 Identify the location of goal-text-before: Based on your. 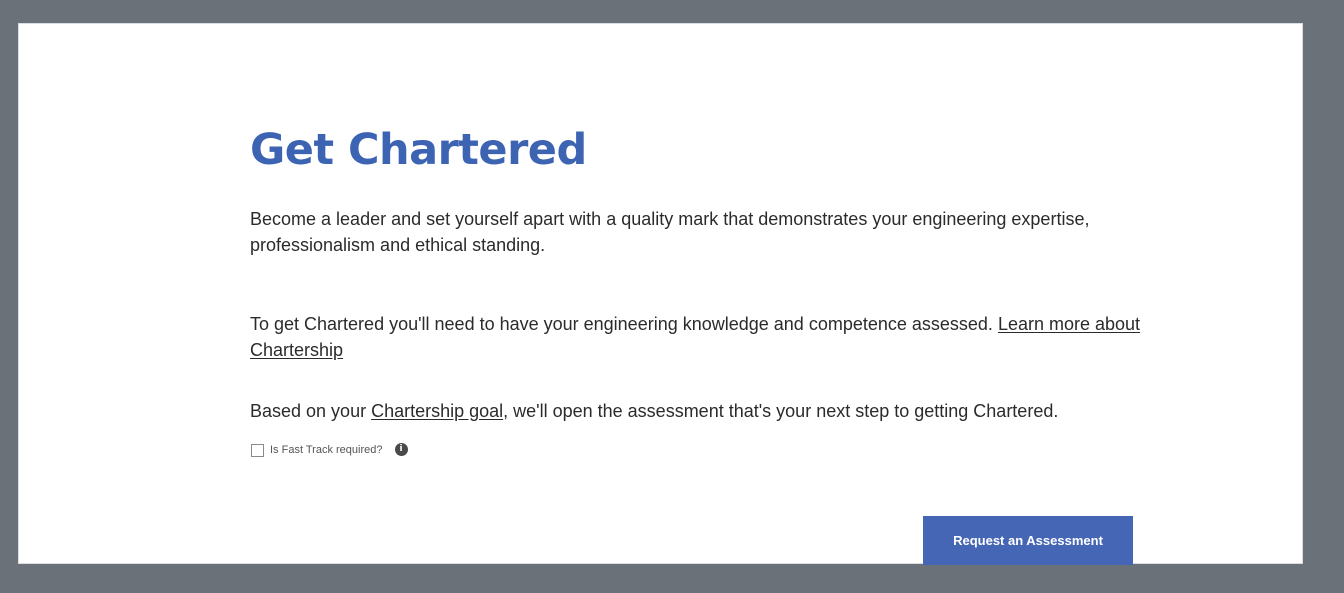
(311, 411).